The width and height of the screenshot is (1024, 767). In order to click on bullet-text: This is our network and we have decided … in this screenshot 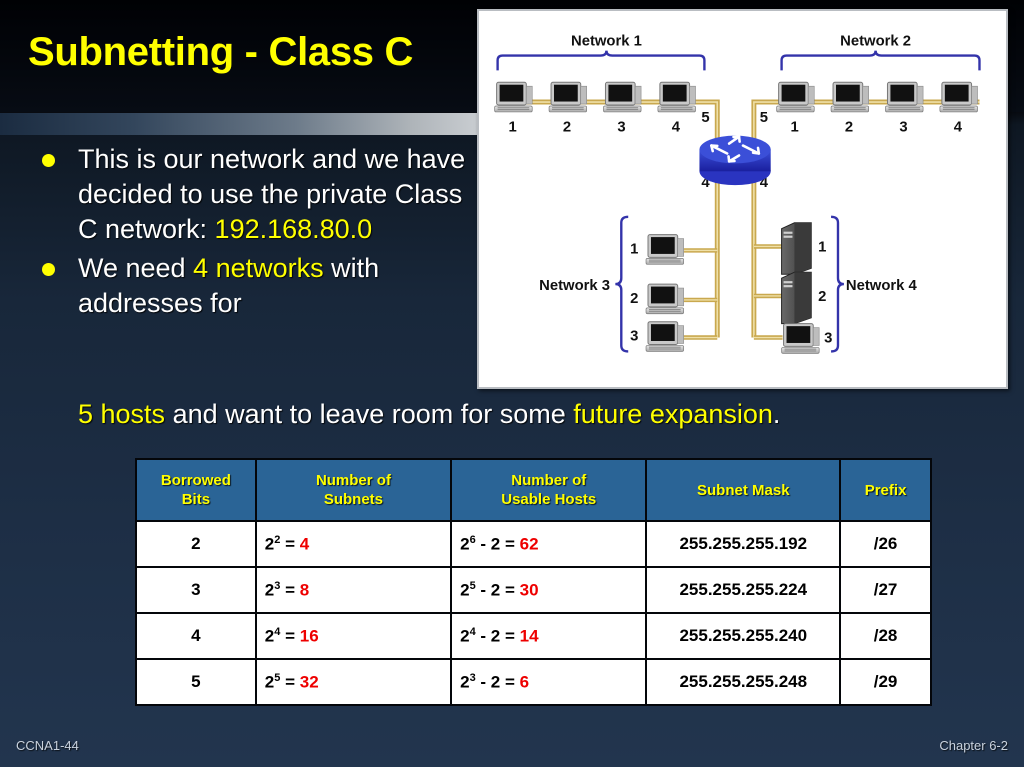, I will do `click(278, 194)`.